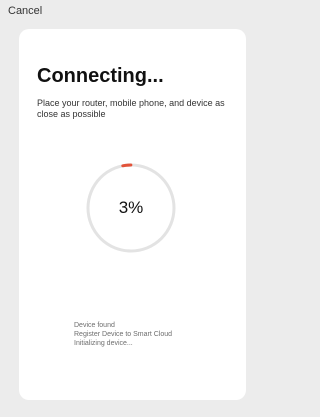 The width and height of the screenshot is (320, 417). I want to click on status-step: Device found, so click(94, 325).